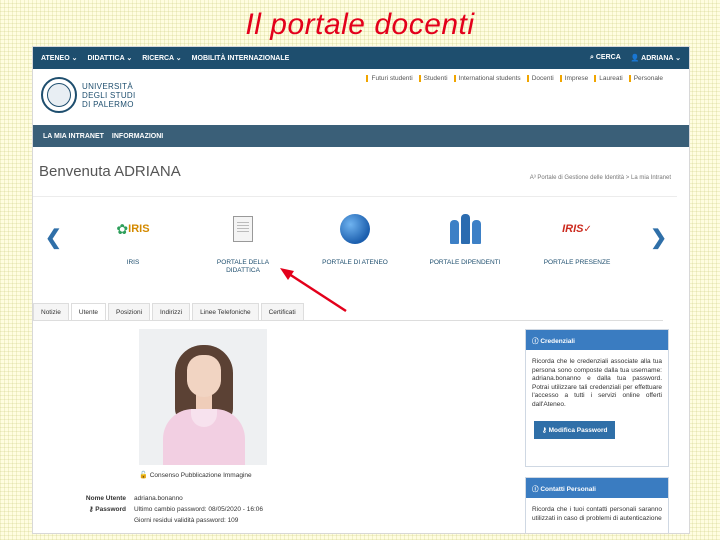  Describe the element at coordinates (105, 498) in the screenshot. I see `username-label: Nome Utente` at that location.